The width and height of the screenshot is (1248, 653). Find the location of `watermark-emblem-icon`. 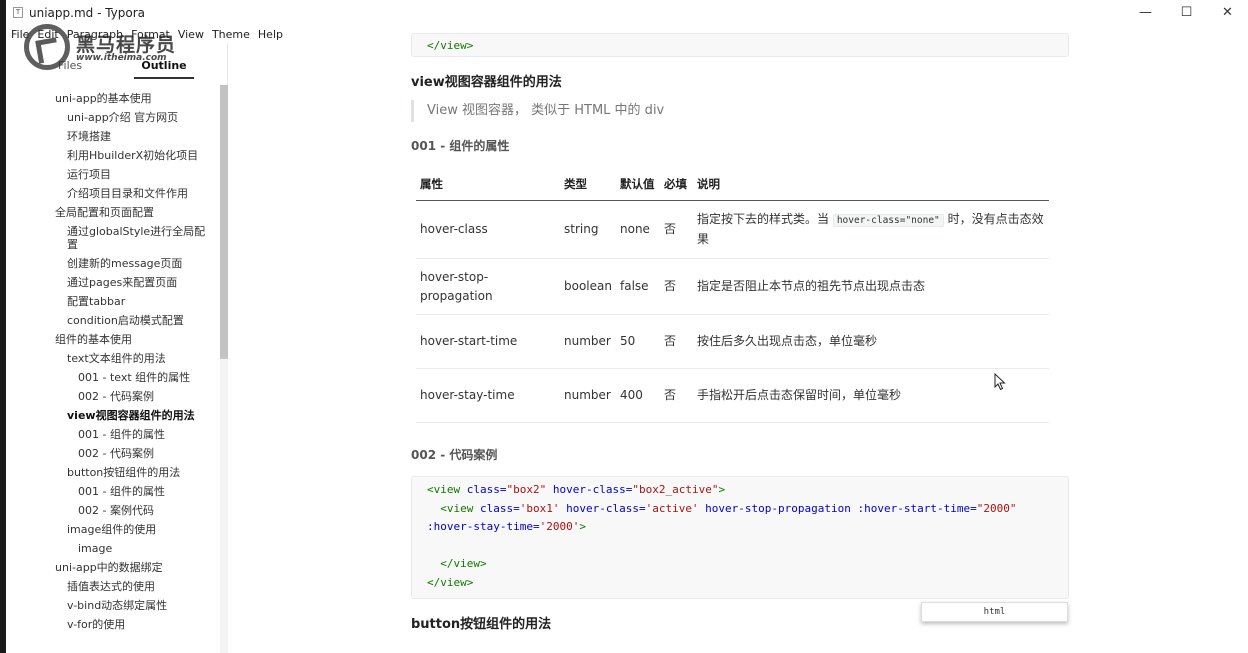

watermark-emblem-icon is located at coordinates (47, 47).